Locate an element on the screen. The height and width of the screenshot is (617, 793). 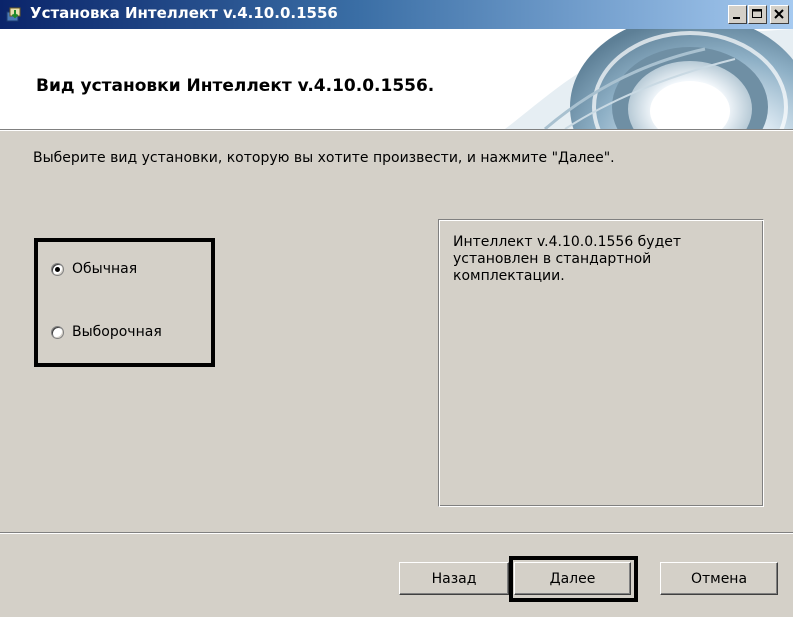
next-button-highlight is located at coordinates (573, 579).